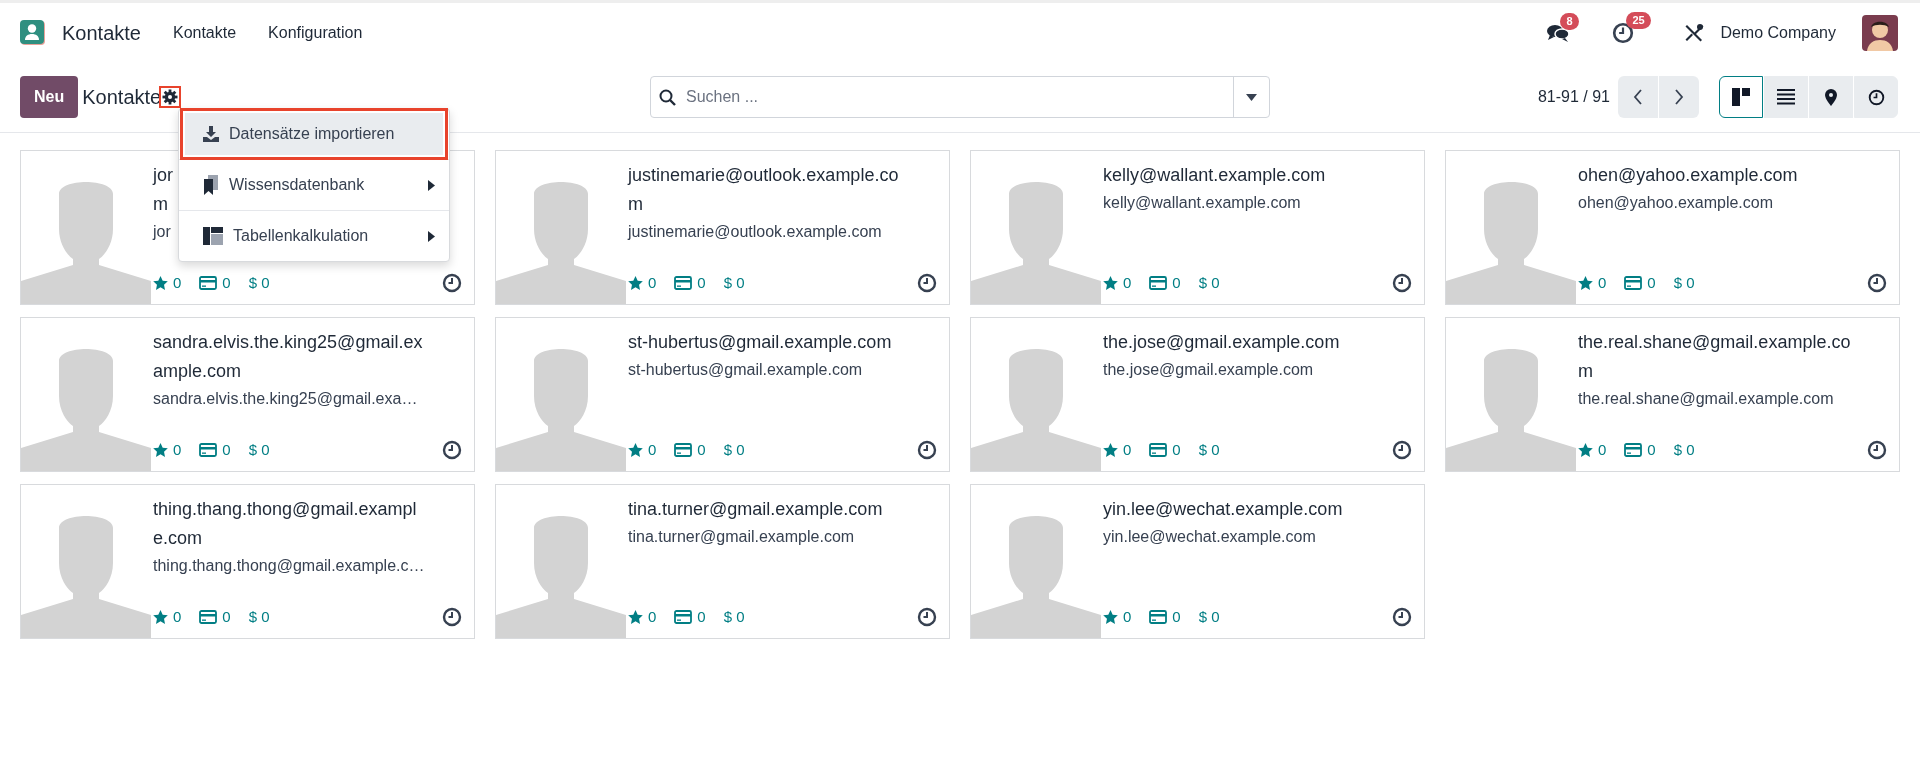 The height and width of the screenshot is (776, 1920). What do you see at coordinates (101, 32) in the screenshot?
I see `app-name: Kontakte` at bounding box center [101, 32].